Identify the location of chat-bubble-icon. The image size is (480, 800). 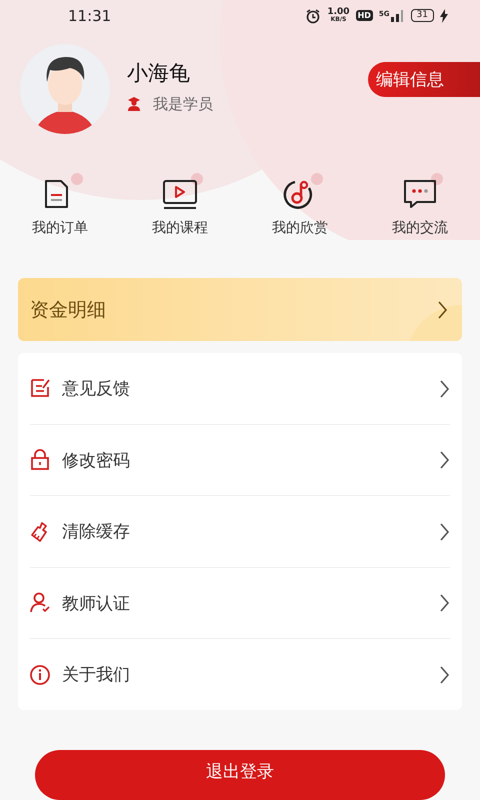
(420, 194).